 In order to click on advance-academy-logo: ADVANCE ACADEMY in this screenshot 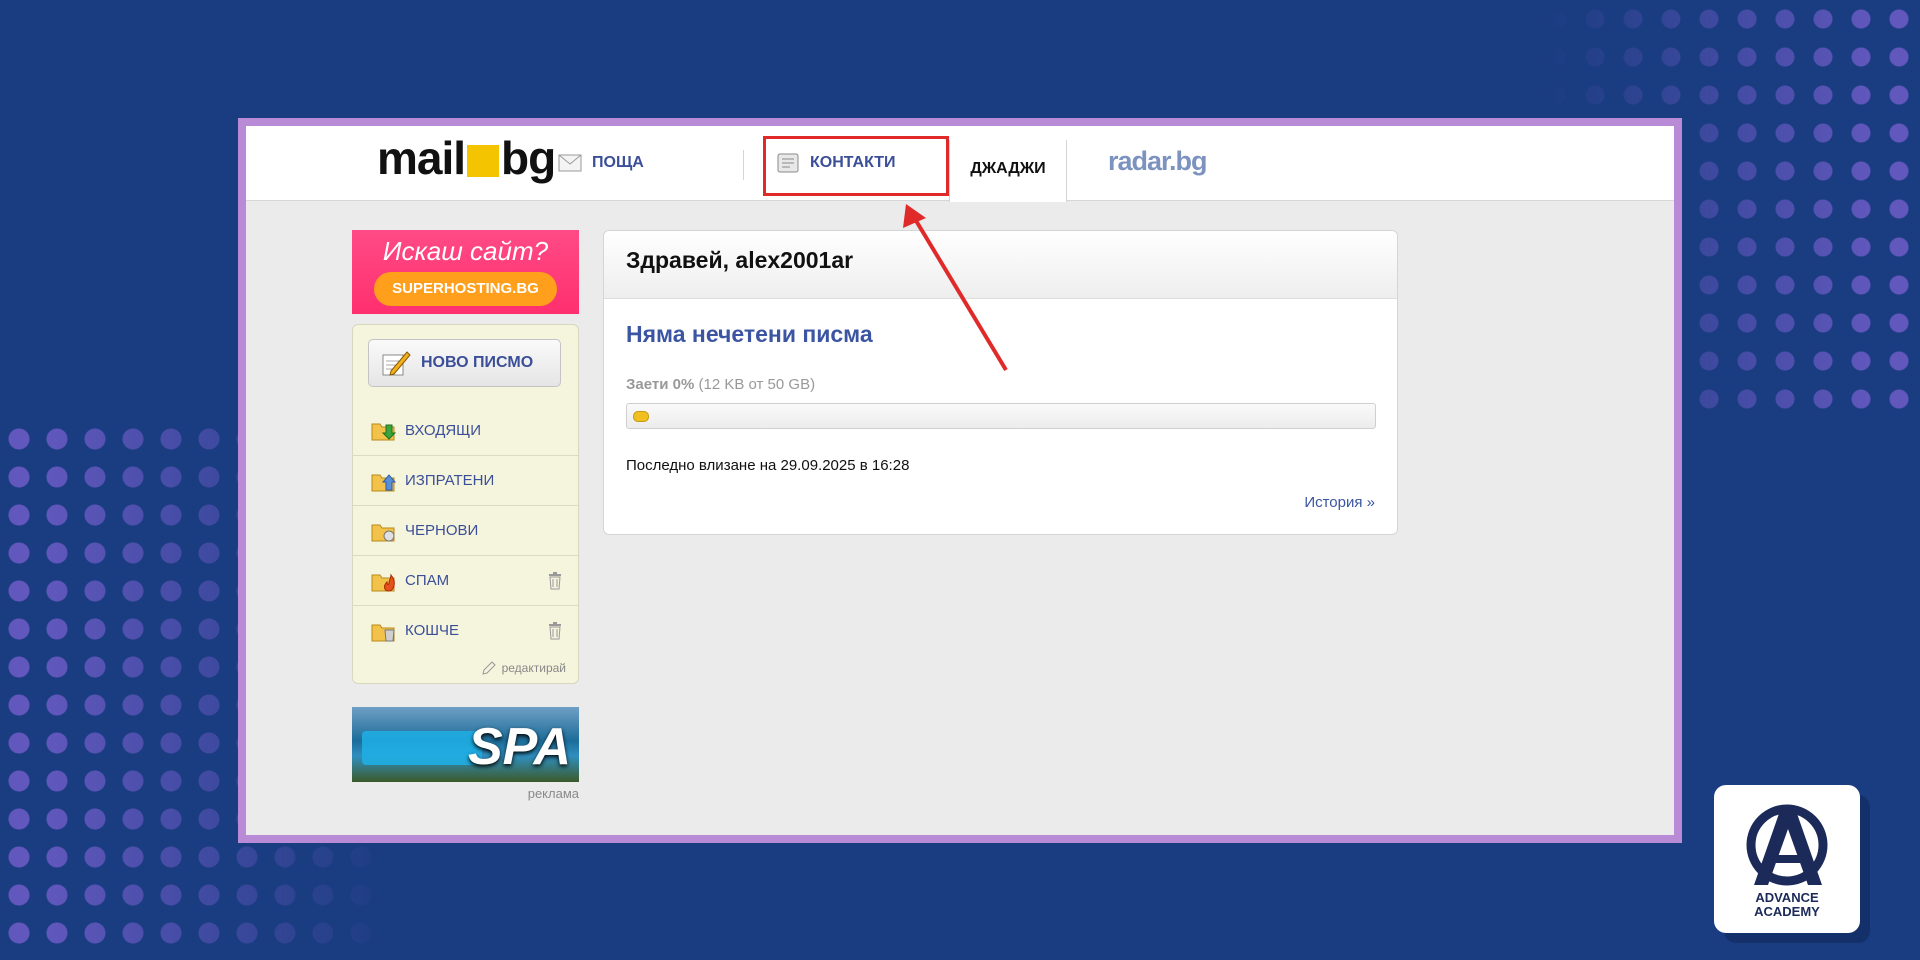, I will do `click(1787, 859)`.